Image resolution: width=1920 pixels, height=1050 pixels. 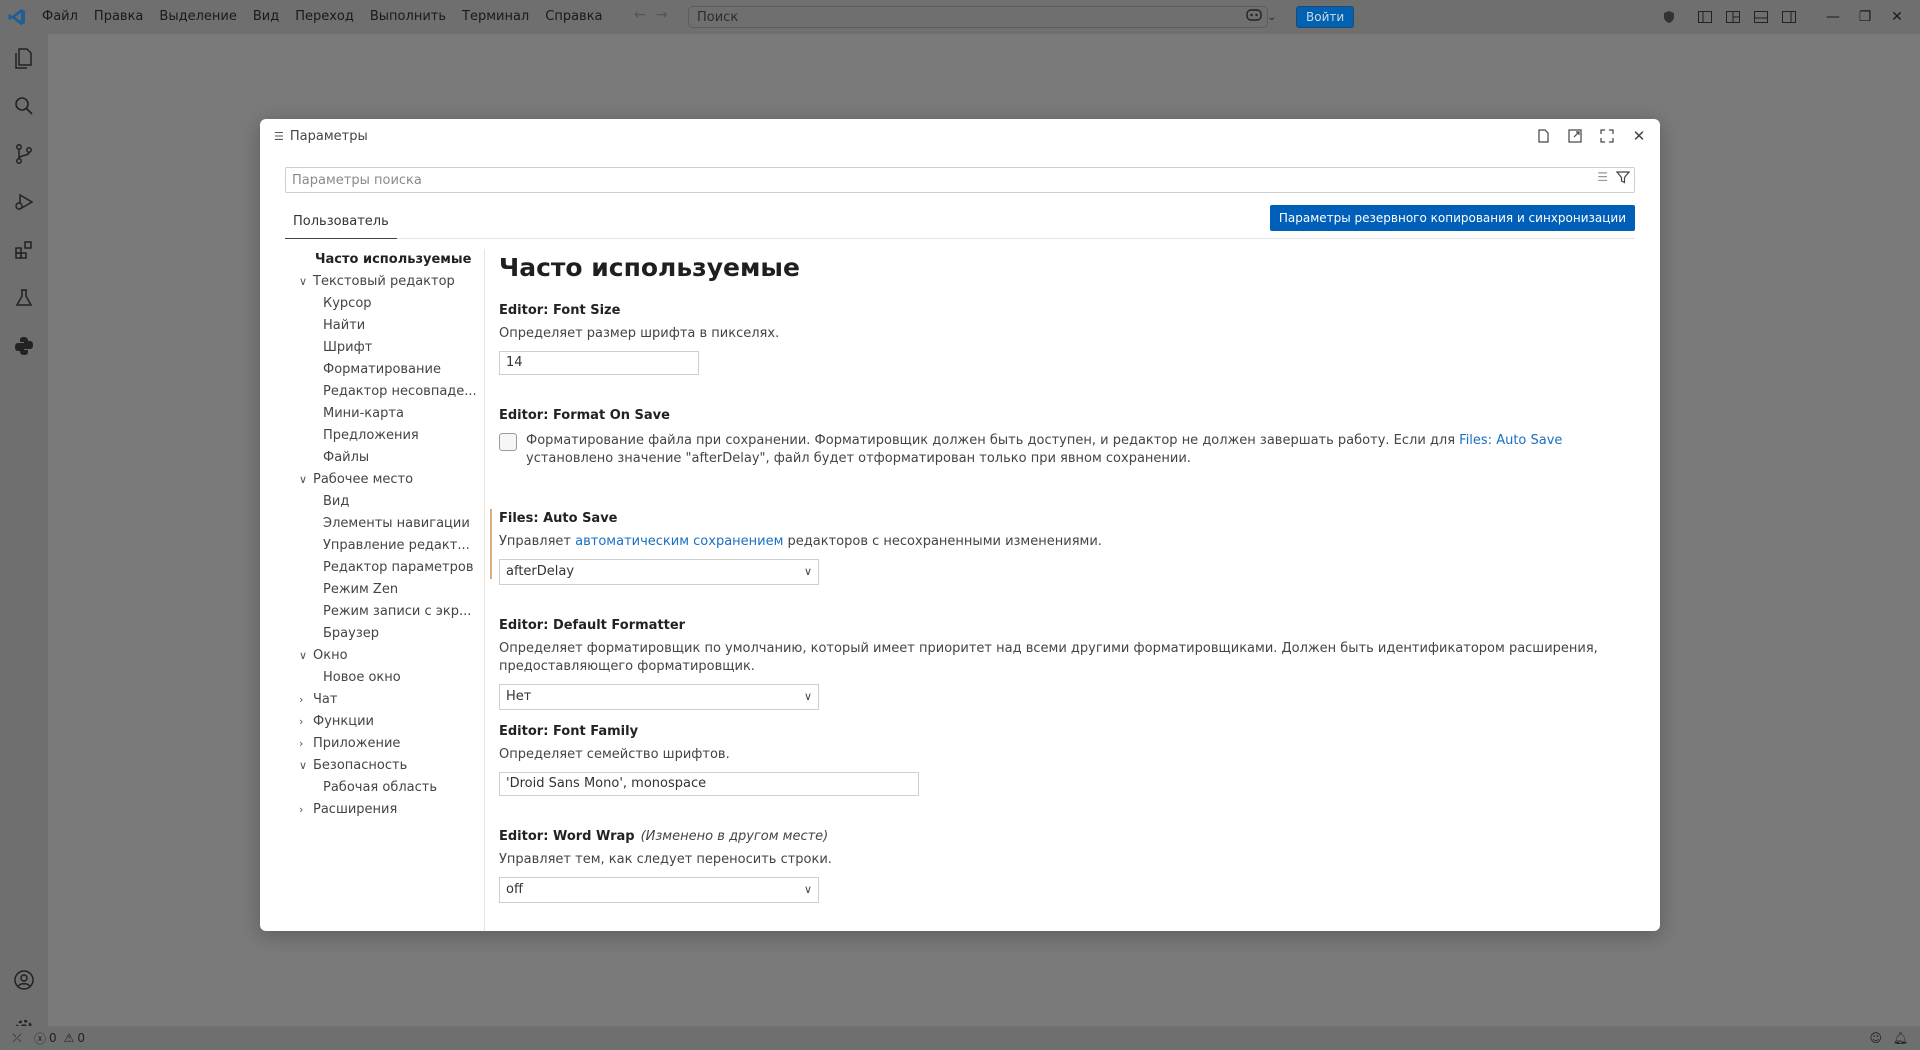 I want to click on menu-go: Переход, so click(x=324, y=17).